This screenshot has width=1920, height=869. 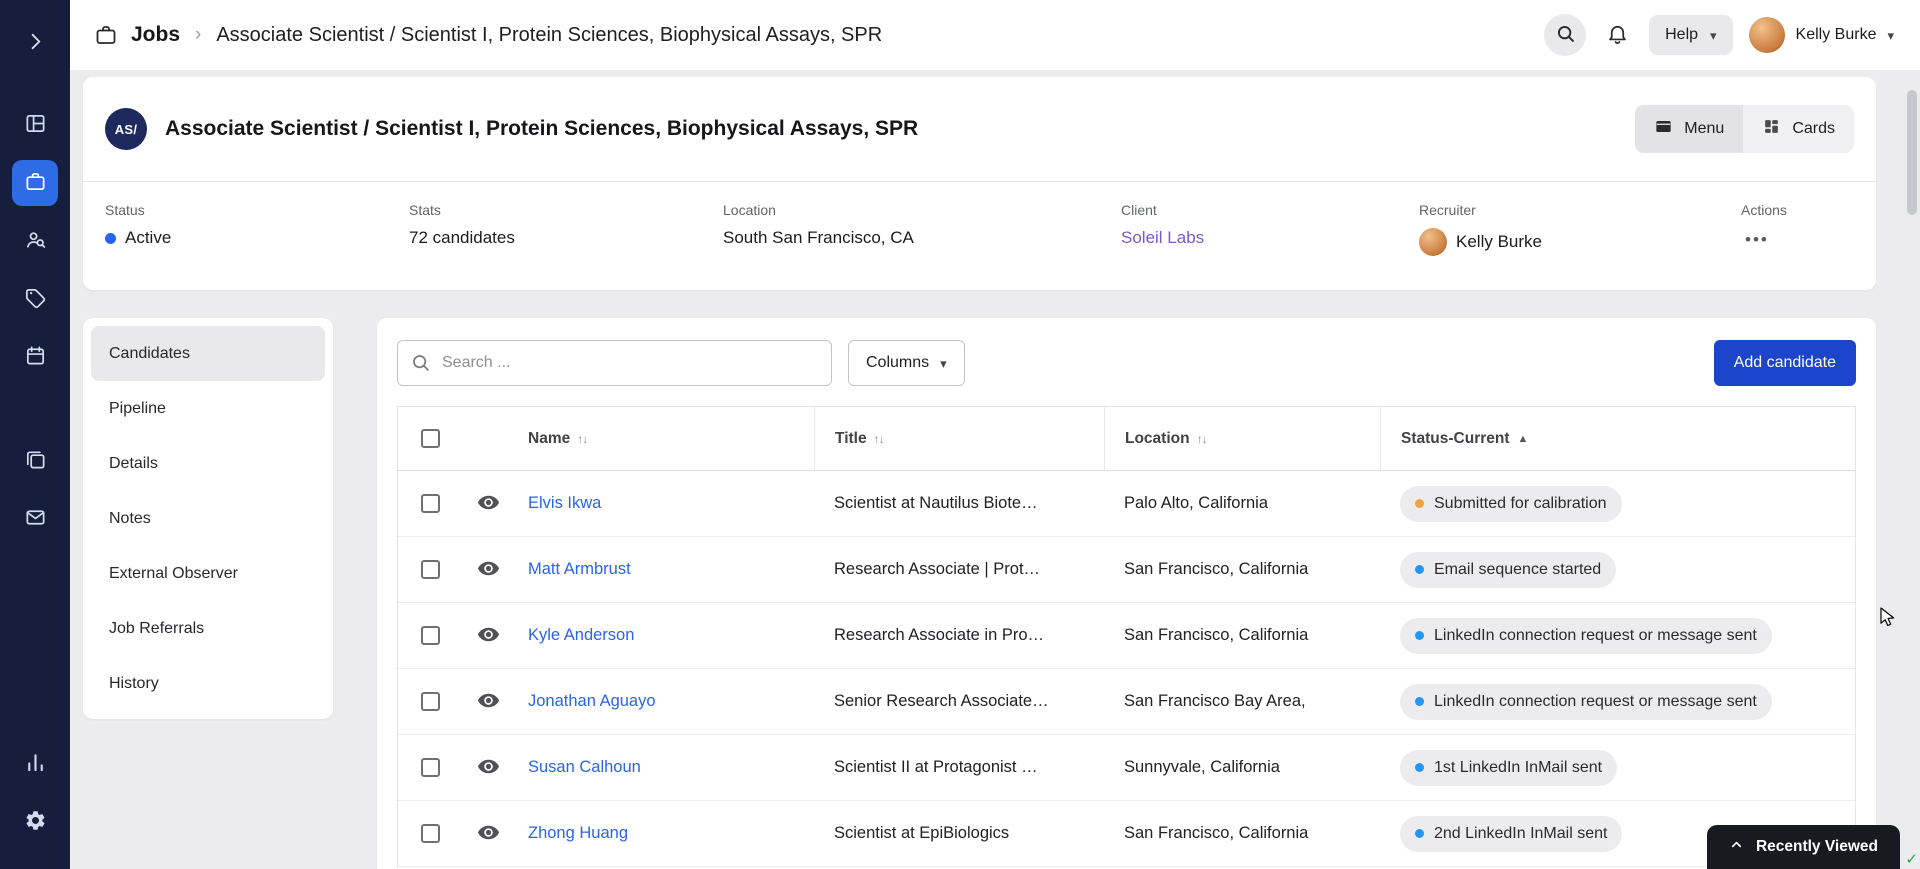 What do you see at coordinates (664, 439) in the screenshot?
I see `column-header-name: Name ↑↓` at bounding box center [664, 439].